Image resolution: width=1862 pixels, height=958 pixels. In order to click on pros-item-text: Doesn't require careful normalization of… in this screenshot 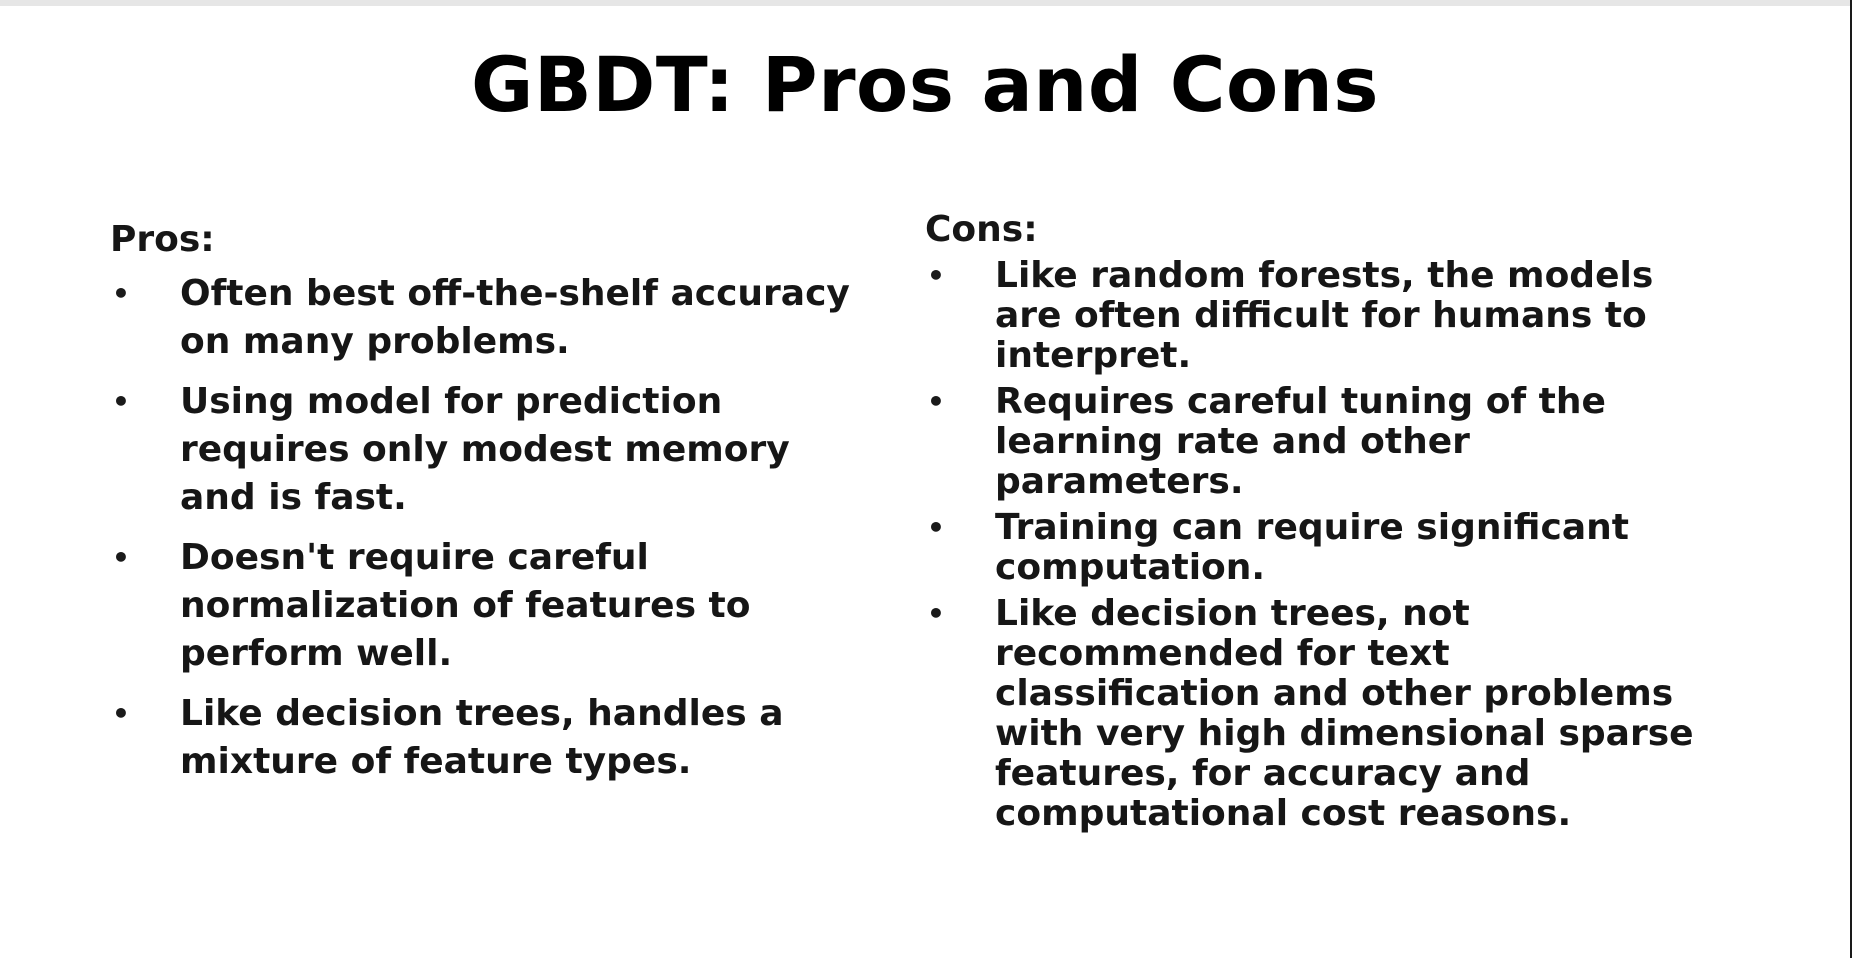, I will do `click(465, 605)`.